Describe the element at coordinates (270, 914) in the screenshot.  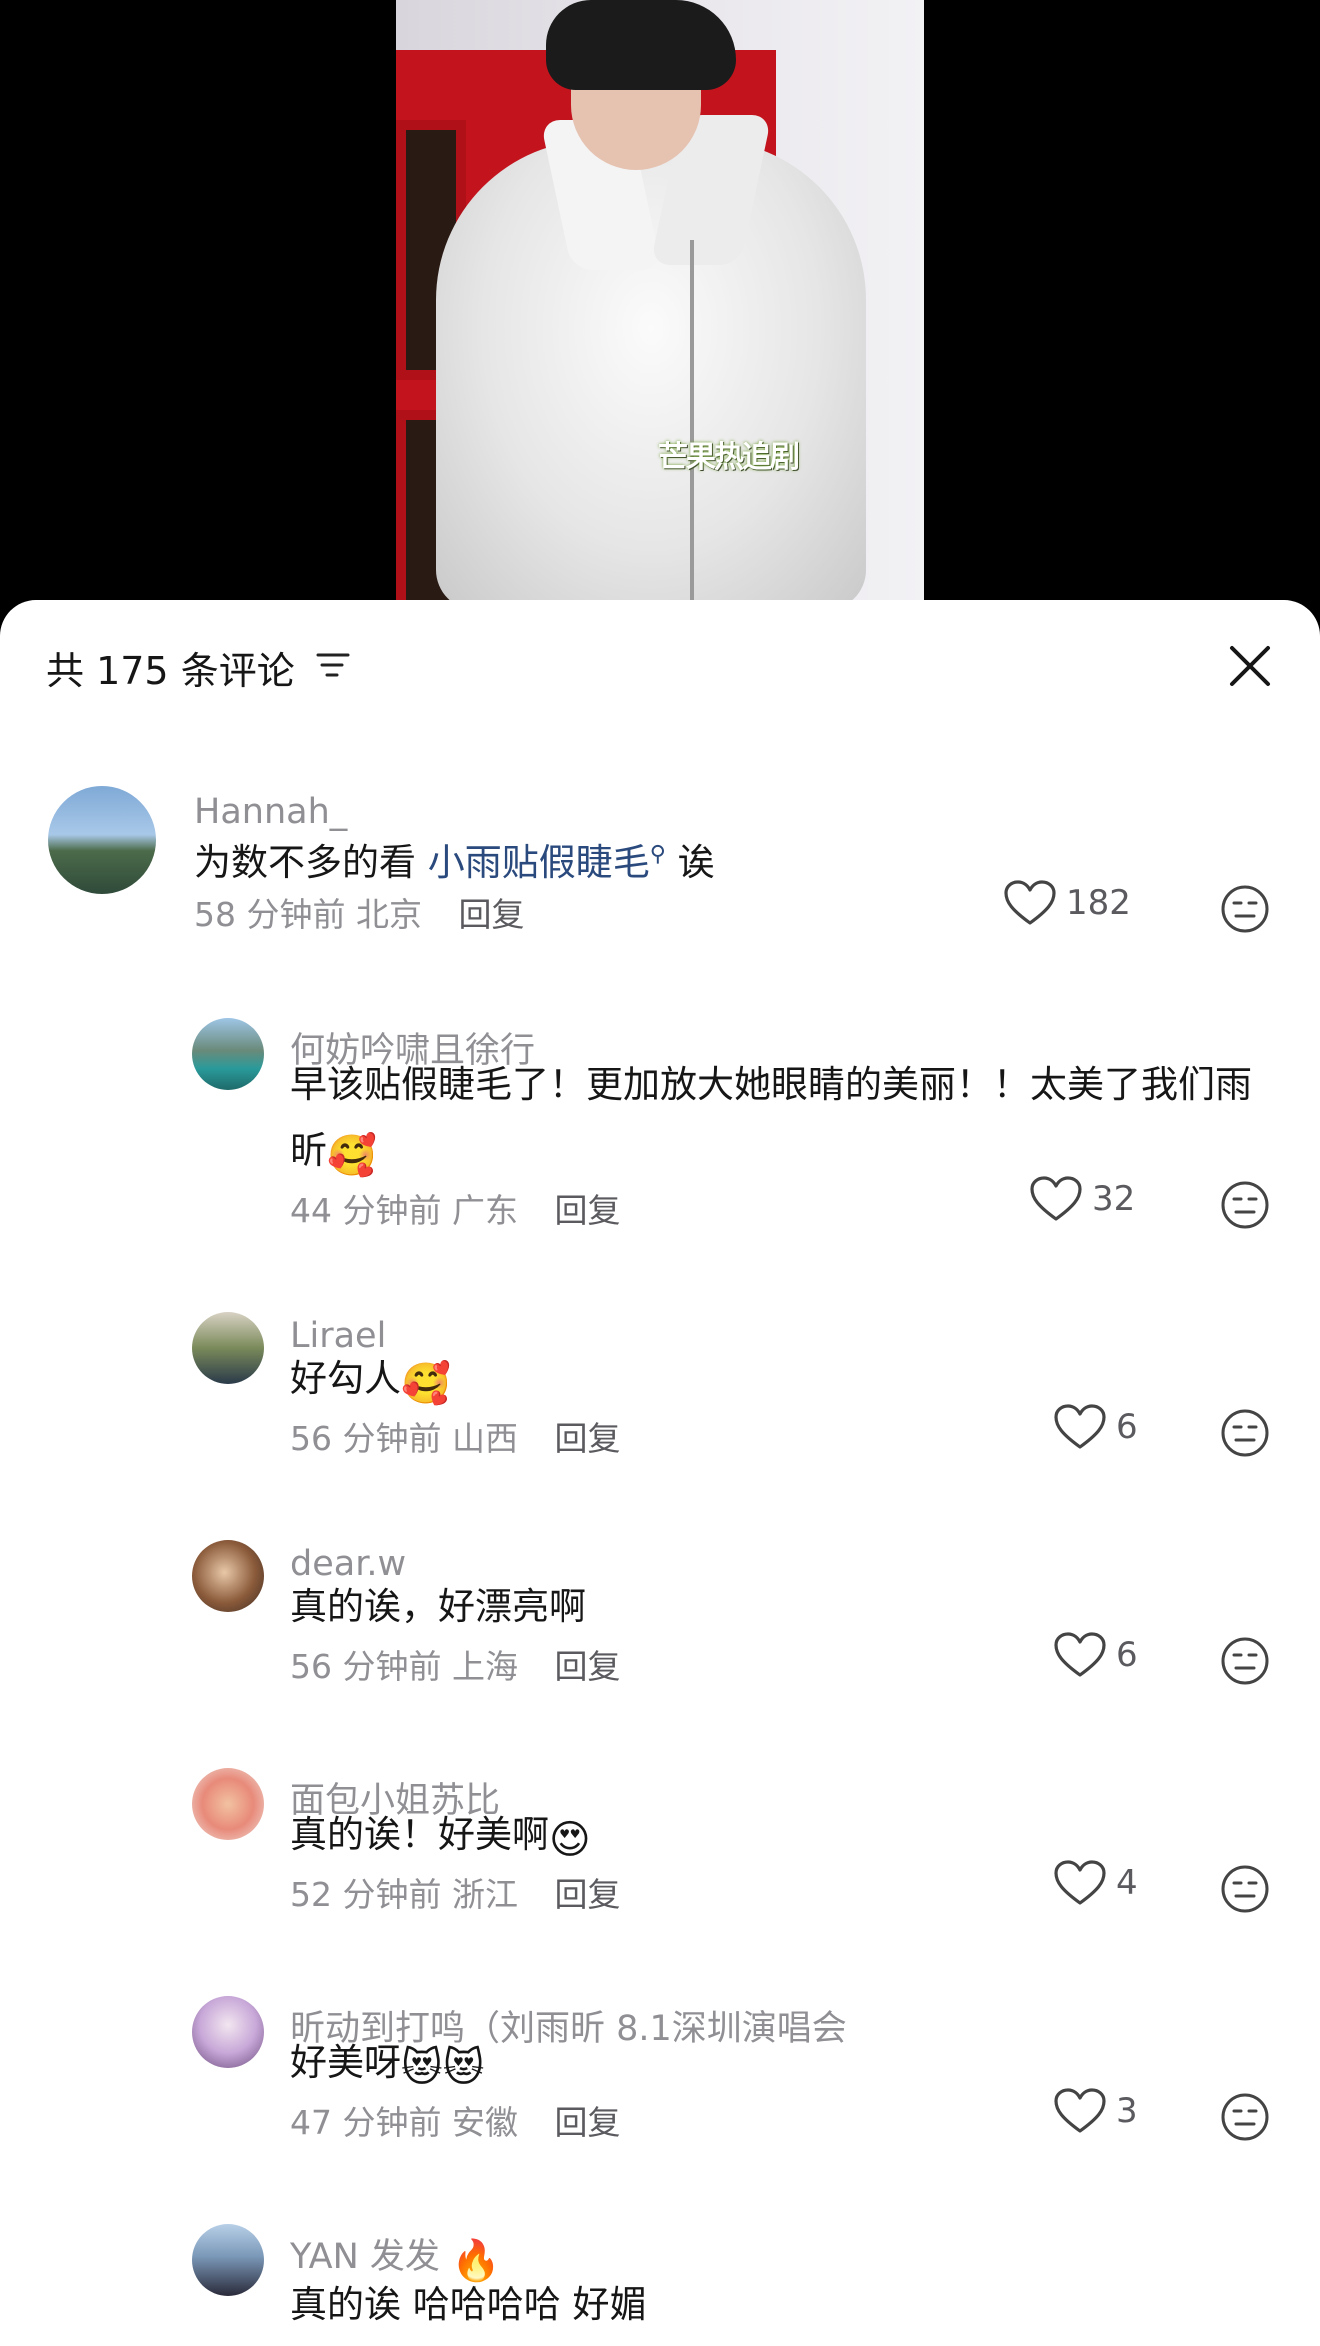
I see `comment-time: 58 分钟前` at that location.